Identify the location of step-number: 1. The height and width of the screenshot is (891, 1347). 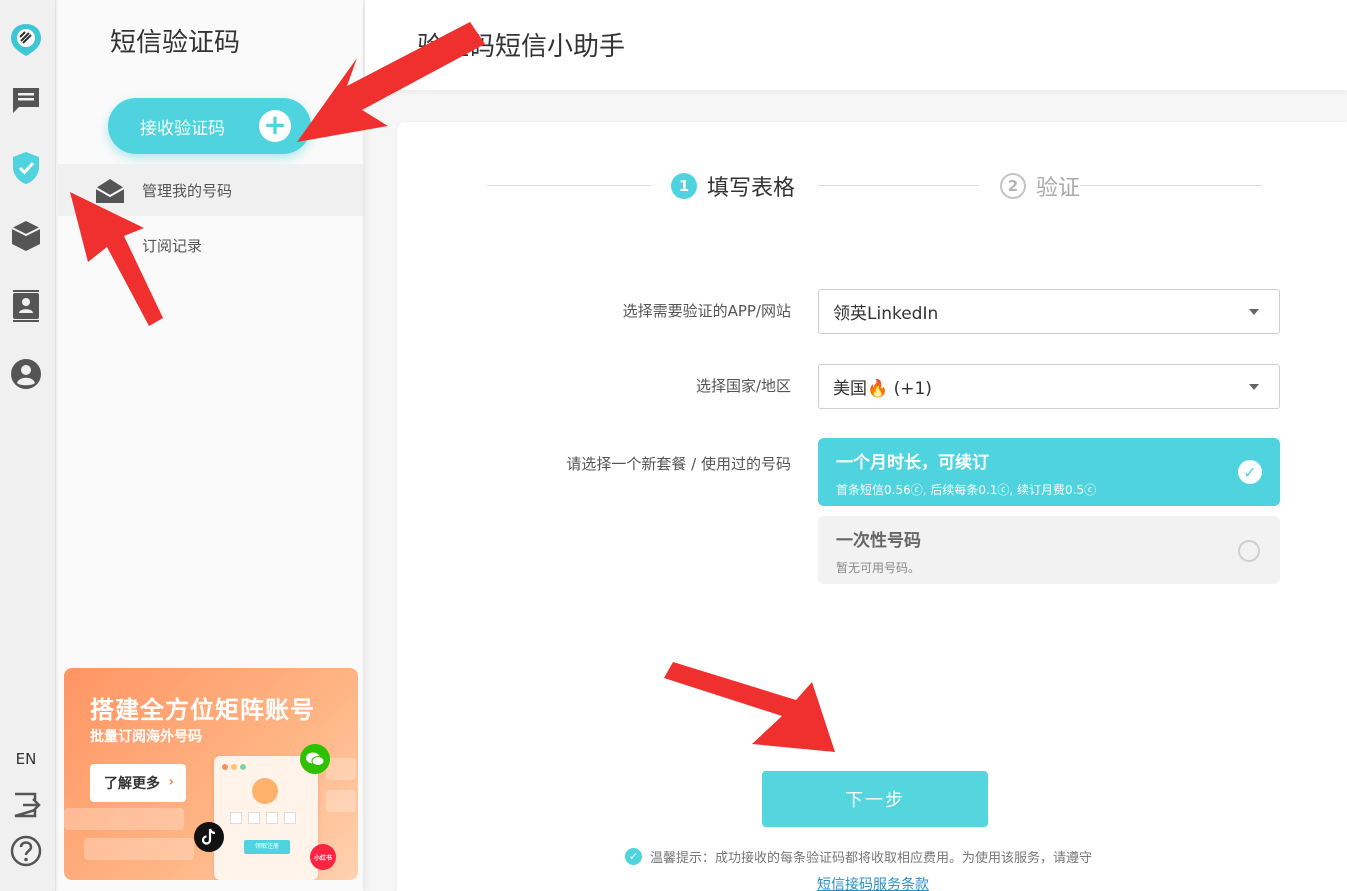
(684, 186).